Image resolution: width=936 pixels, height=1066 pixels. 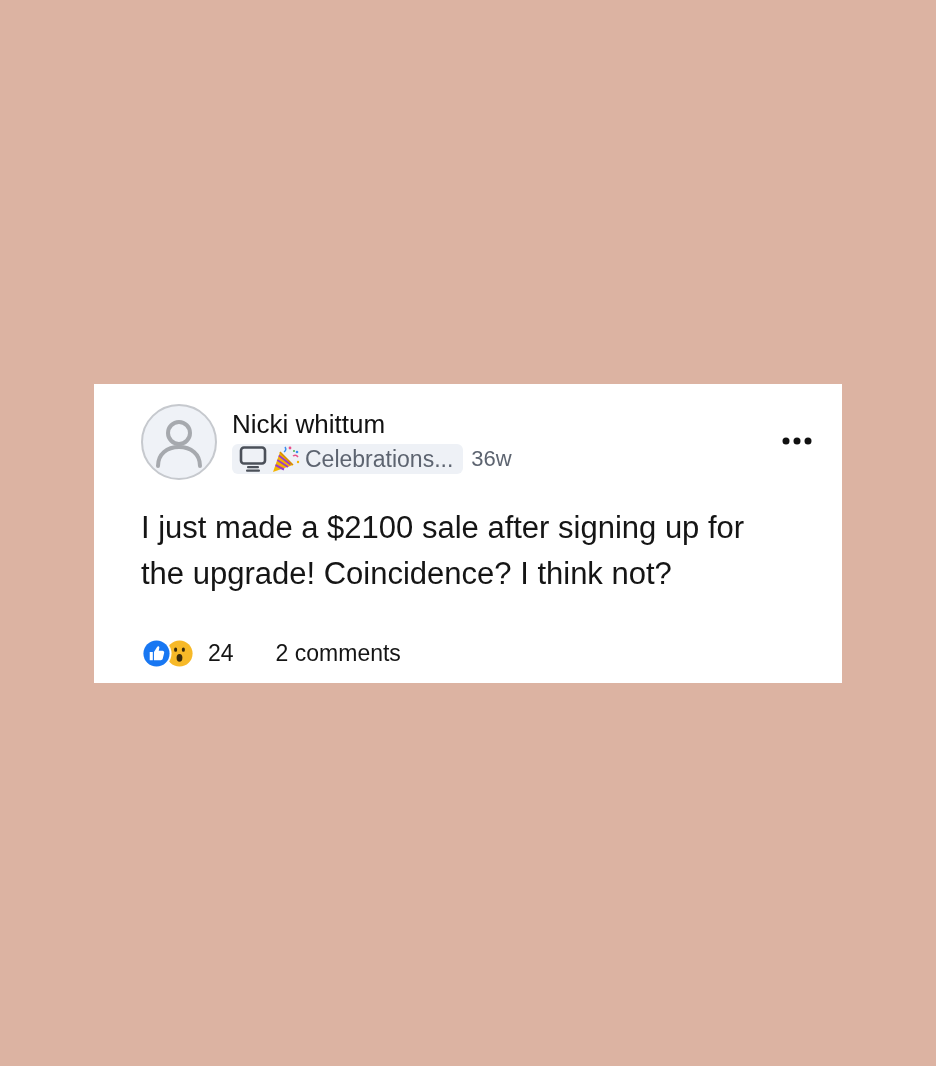 What do you see at coordinates (443, 550) in the screenshot?
I see `post-text: I just made a $2100 sale after signing up for the upgrade! Coincidence? I think not?` at bounding box center [443, 550].